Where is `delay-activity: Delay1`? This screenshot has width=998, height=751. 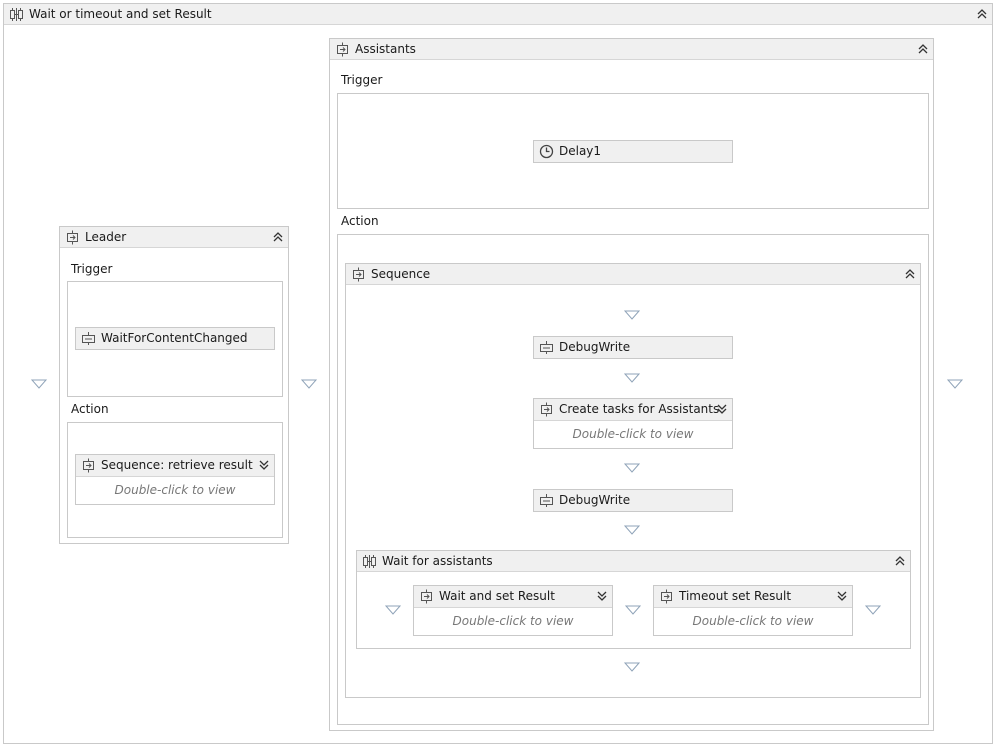
delay-activity: Delay1 is located at coordinates (633, 151).